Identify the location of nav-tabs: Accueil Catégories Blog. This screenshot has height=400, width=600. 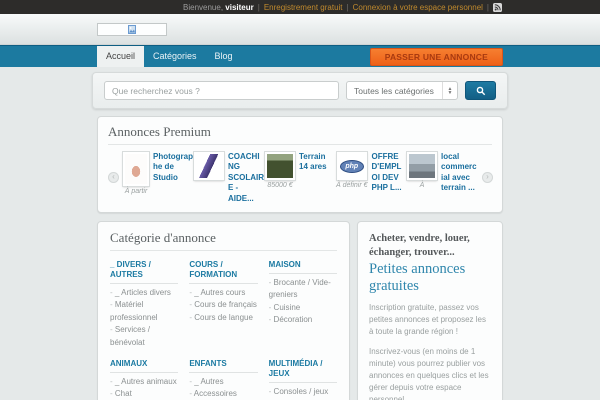
(169, 56).